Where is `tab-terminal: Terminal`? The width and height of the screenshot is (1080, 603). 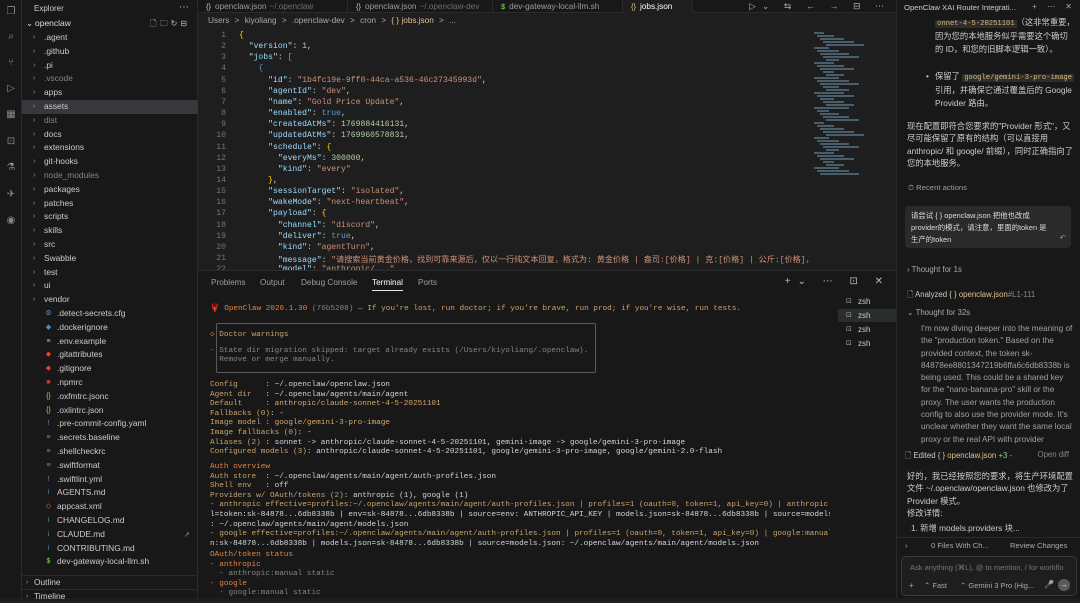
tab-terminal: Terminal is located at coordinates (387, 284).